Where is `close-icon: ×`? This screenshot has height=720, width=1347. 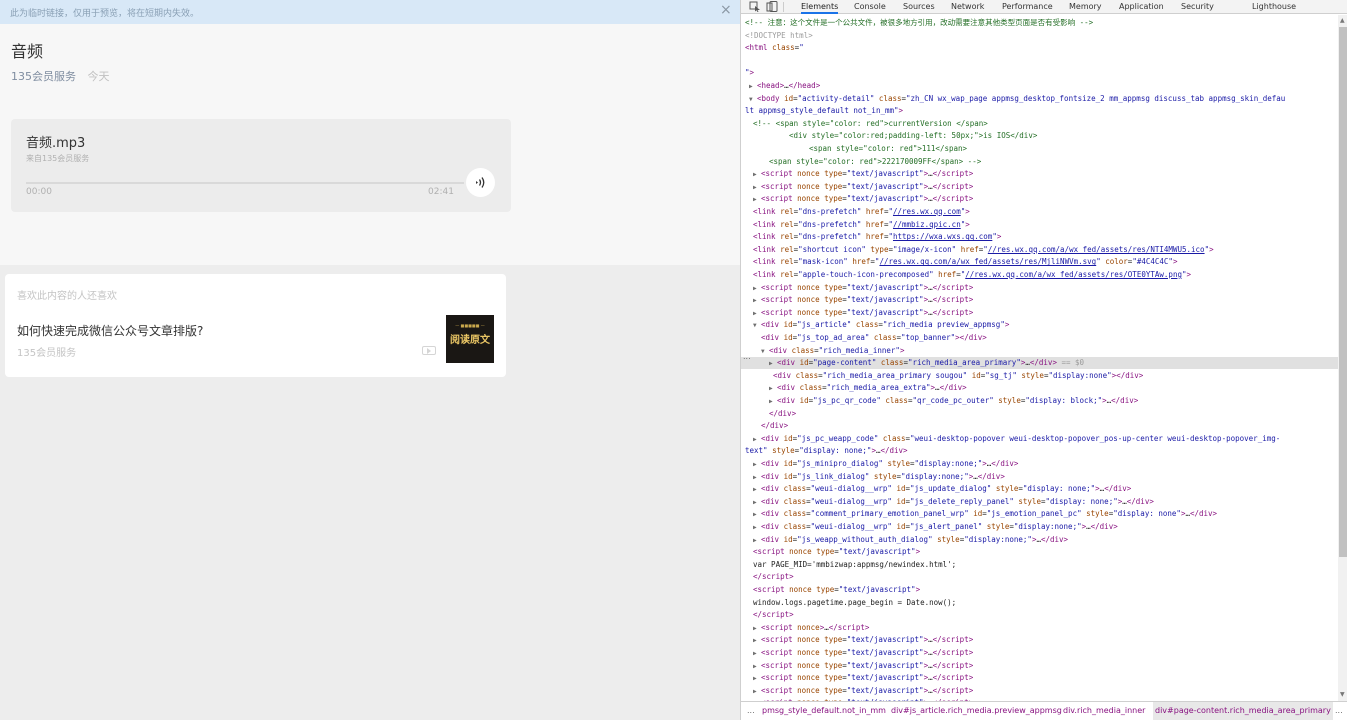
close-icon: × is located at coordinates (726, 10).